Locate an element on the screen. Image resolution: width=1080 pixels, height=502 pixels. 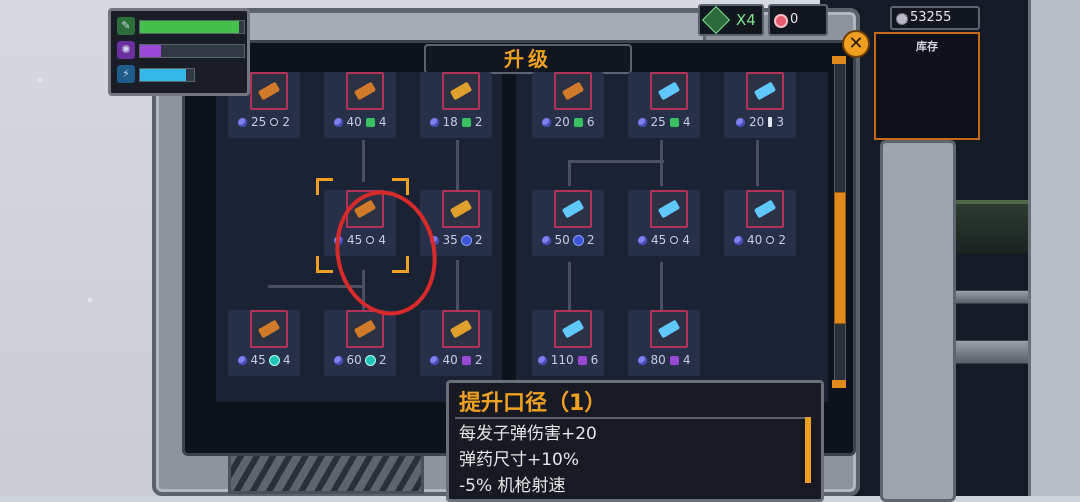
close-button: ✕ is located at coordinates (856, 44).